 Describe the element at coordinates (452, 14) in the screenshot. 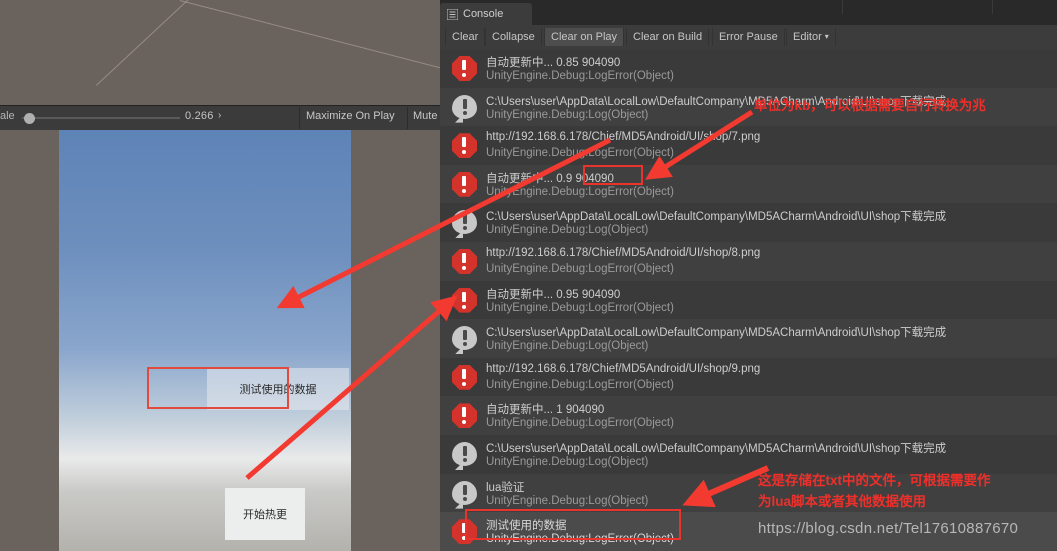

I see `list-icon` at that location.